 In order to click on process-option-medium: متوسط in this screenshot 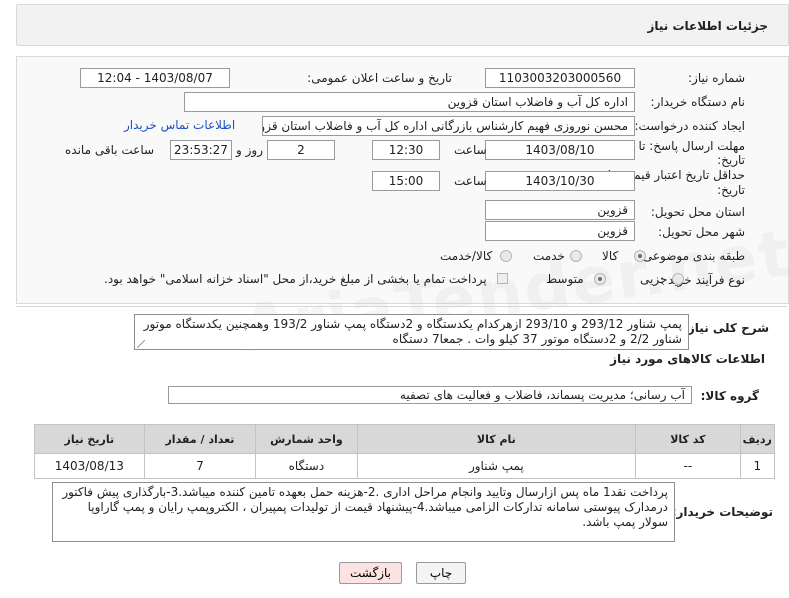, I will do `click(565, 279)`.